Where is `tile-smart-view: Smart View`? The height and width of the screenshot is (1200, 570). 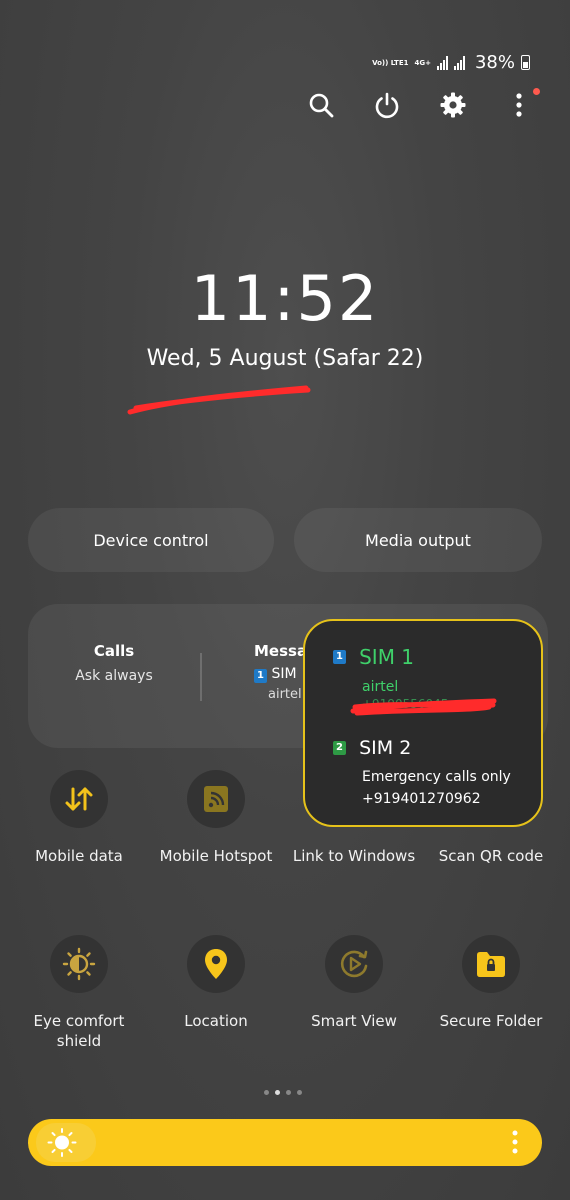
tile-smart-view: Smart View is located at coordinates (354, 983).